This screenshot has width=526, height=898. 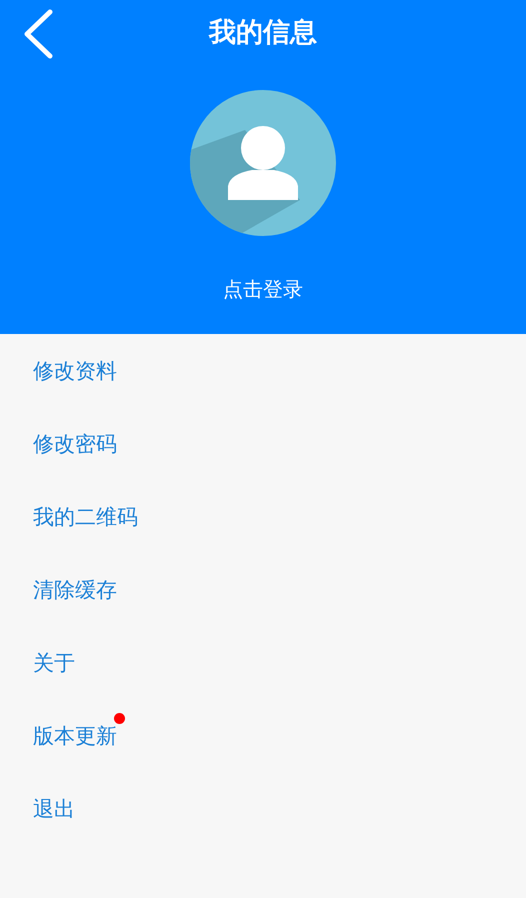 I want to click on back-icon, so click(x=38, y=34).